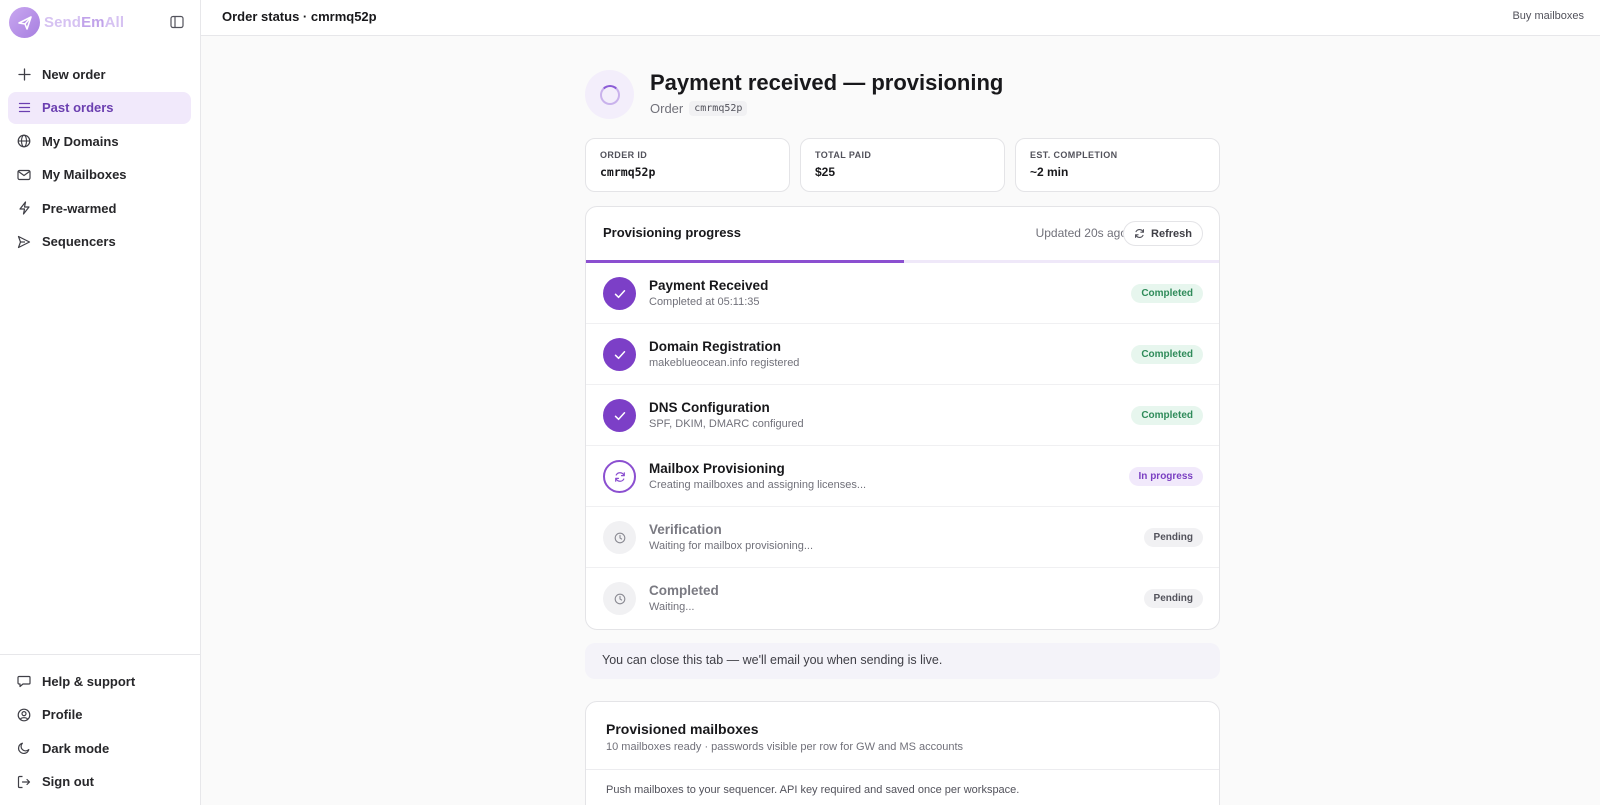 The image size is (1600, 805). What do you see at coordinates (74, 74) in the screenshot?
I see `sidebar-item-label: New order` at bounding box center [74, 74].